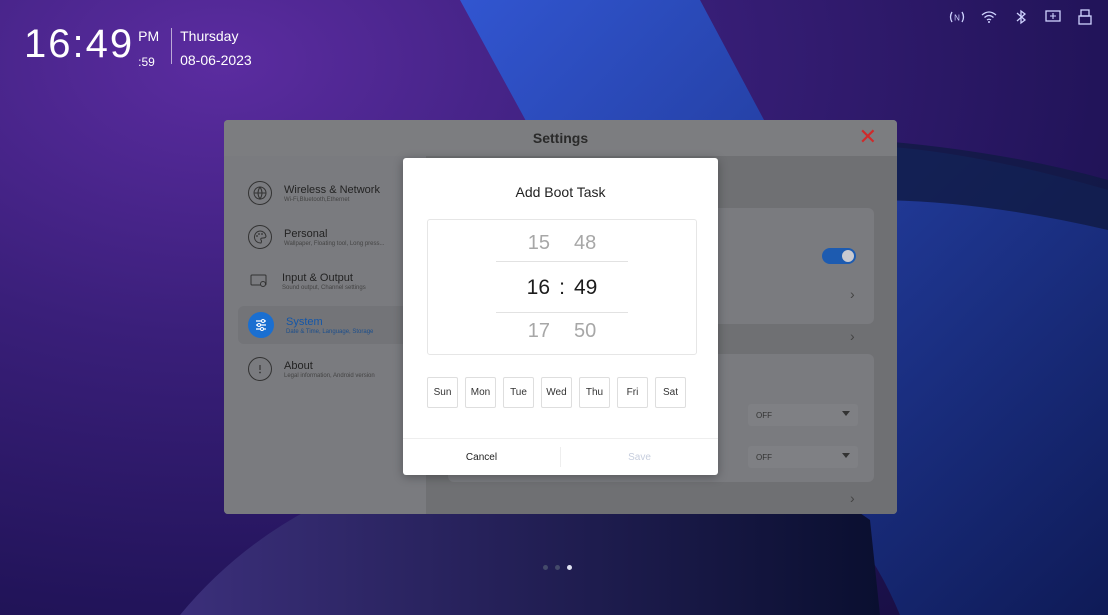 This screenshot has height=615, width=1108. Describe the element at coordinates (803, 415) in the screenshot. I see `settings-dropdown-1: OFF` at that location.